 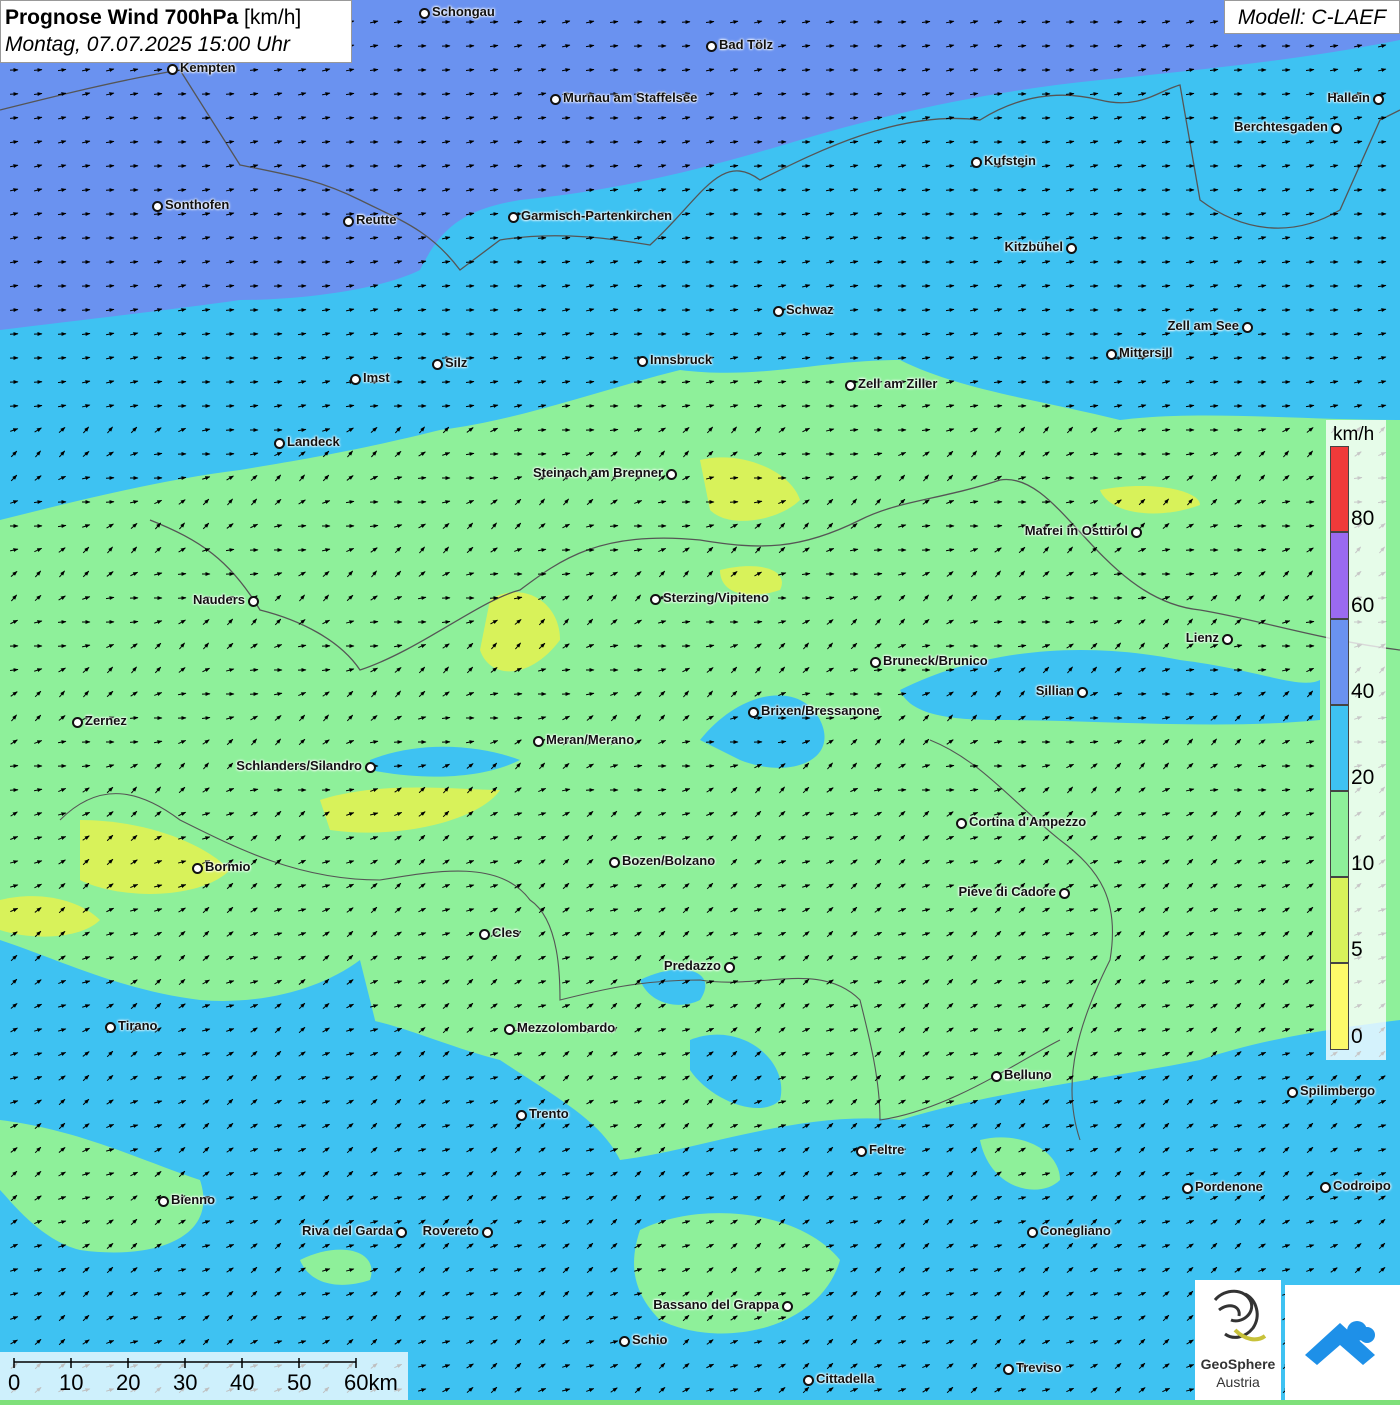 What do you see at coordinates (590, 739) in the screenshot?
I see `city-label: Meran/Merano` at bounding box center [590, 739].